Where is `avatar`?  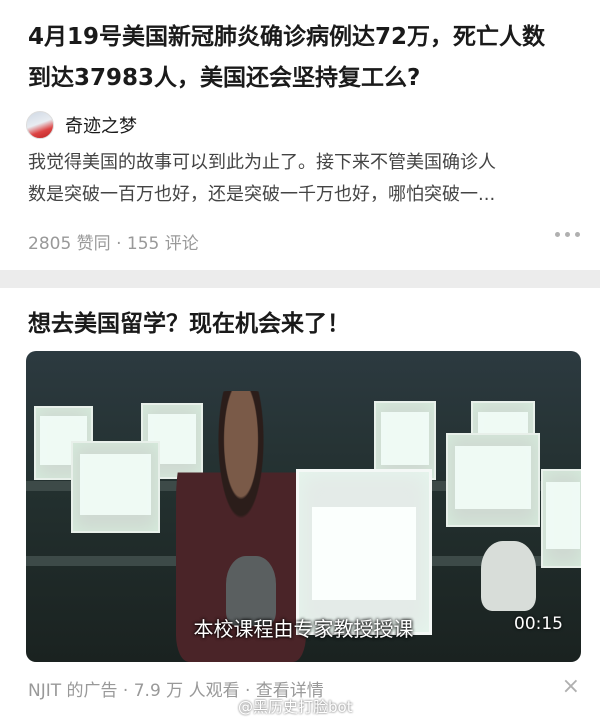
avatar is located at coordinates (40, 125).